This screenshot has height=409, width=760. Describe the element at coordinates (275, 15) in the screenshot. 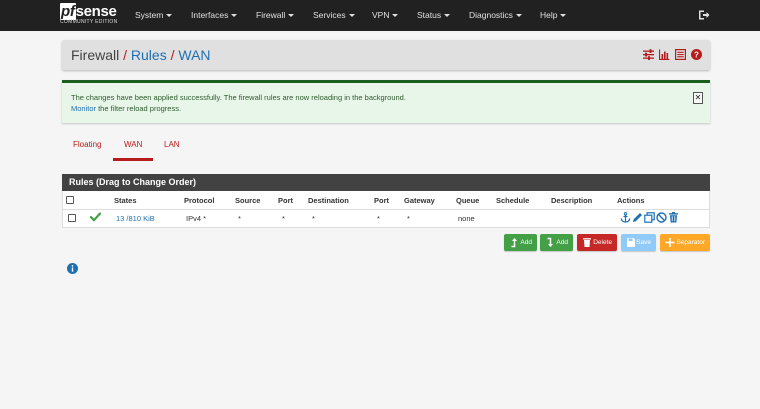

I see `menu-firewall: Firewall` at that location.